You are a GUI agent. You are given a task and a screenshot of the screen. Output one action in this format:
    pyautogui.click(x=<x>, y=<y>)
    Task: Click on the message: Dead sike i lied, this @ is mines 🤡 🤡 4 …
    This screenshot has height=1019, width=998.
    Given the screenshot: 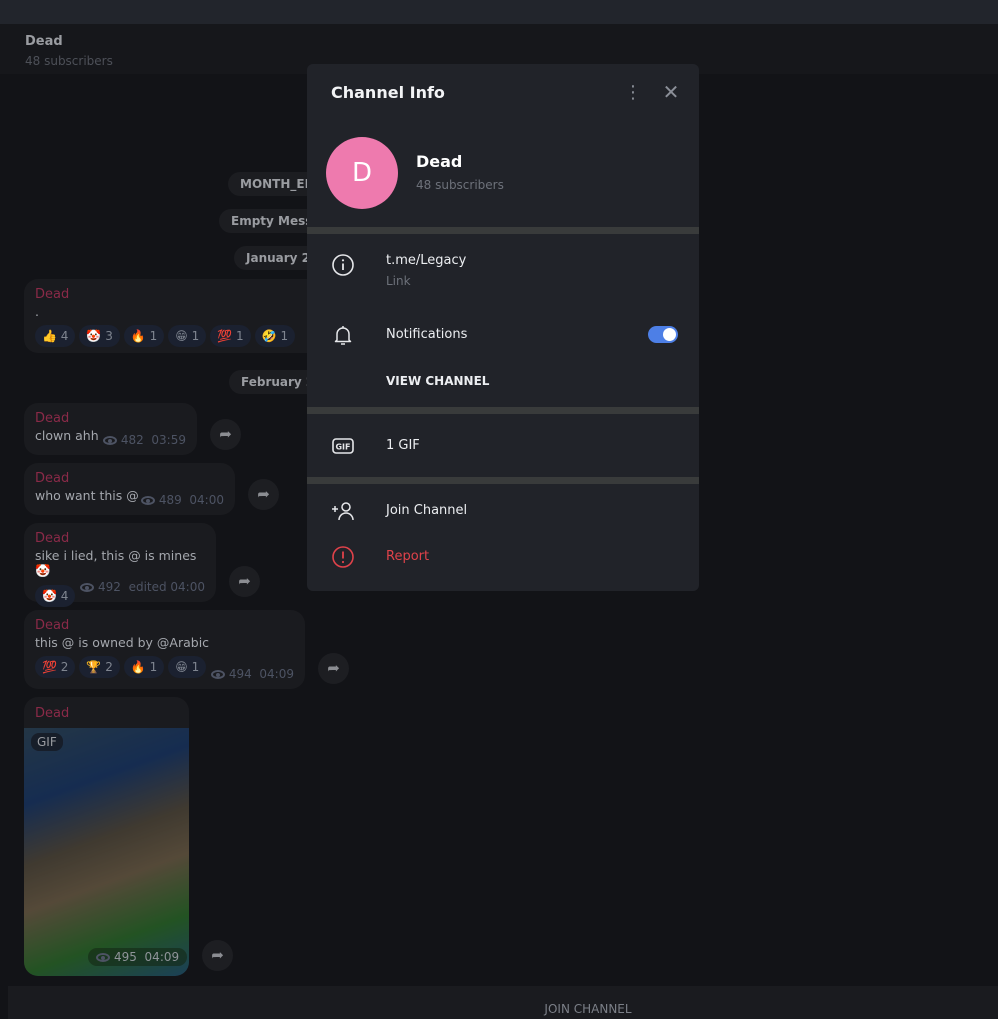 What is the action you would take?
    pyautogui.click(x=120, y=565)
    